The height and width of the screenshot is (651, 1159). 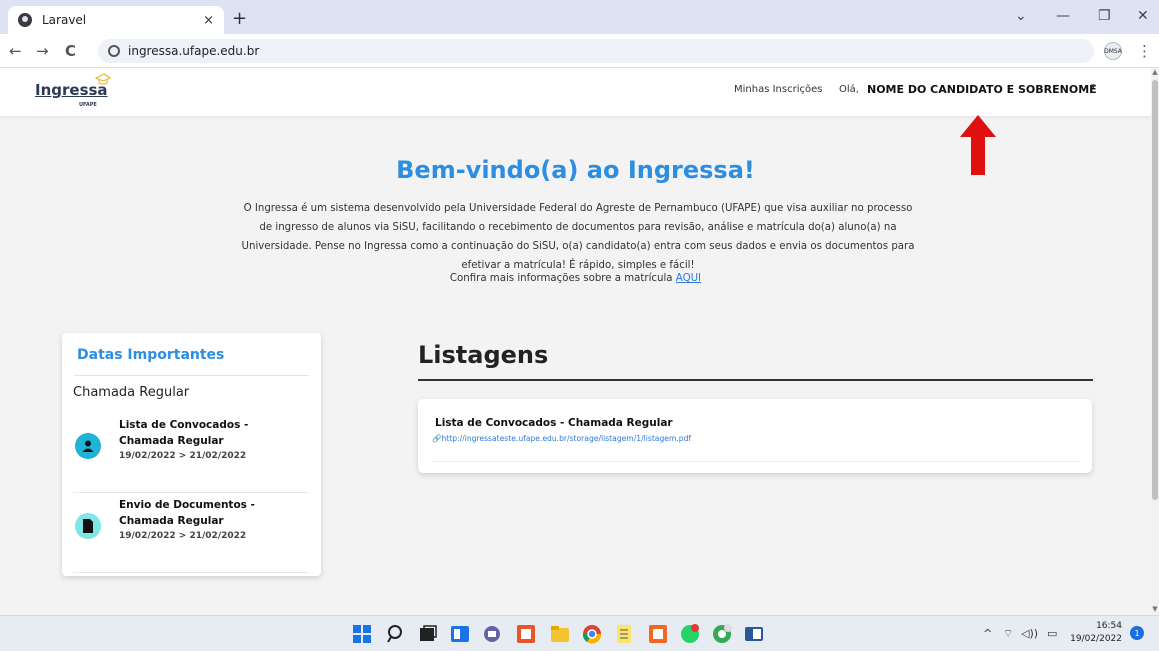 I want to click on wifi-icon: ⌔, so click(x=1008, y=634).